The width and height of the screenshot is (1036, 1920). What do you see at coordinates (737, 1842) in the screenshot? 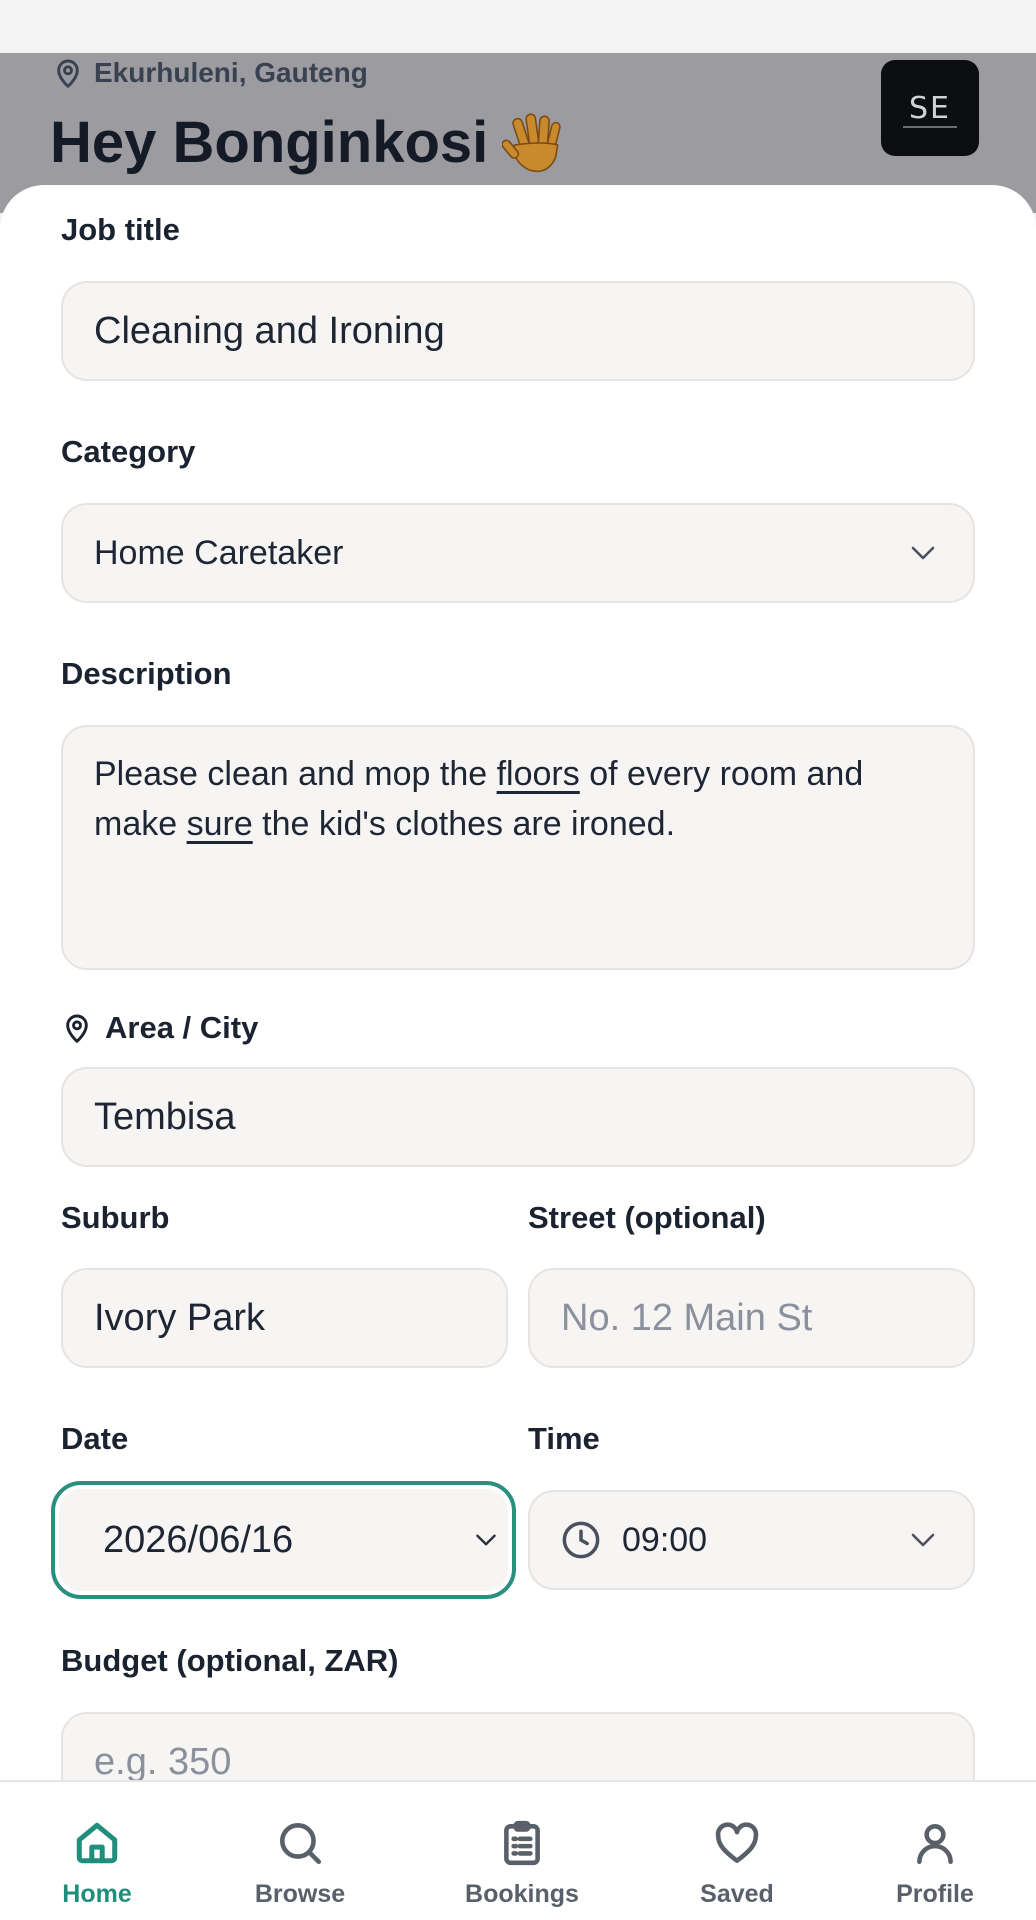
I see `heart-icon` at bounding box center [737, 1842].